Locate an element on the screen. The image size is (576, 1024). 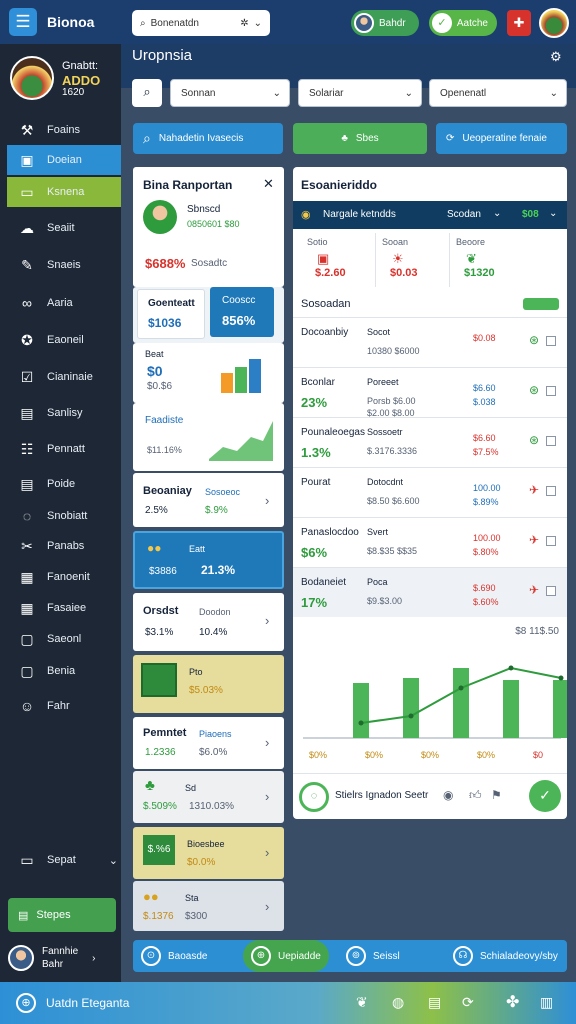
tab-label: Seissl is located at coordinates (386, 956).